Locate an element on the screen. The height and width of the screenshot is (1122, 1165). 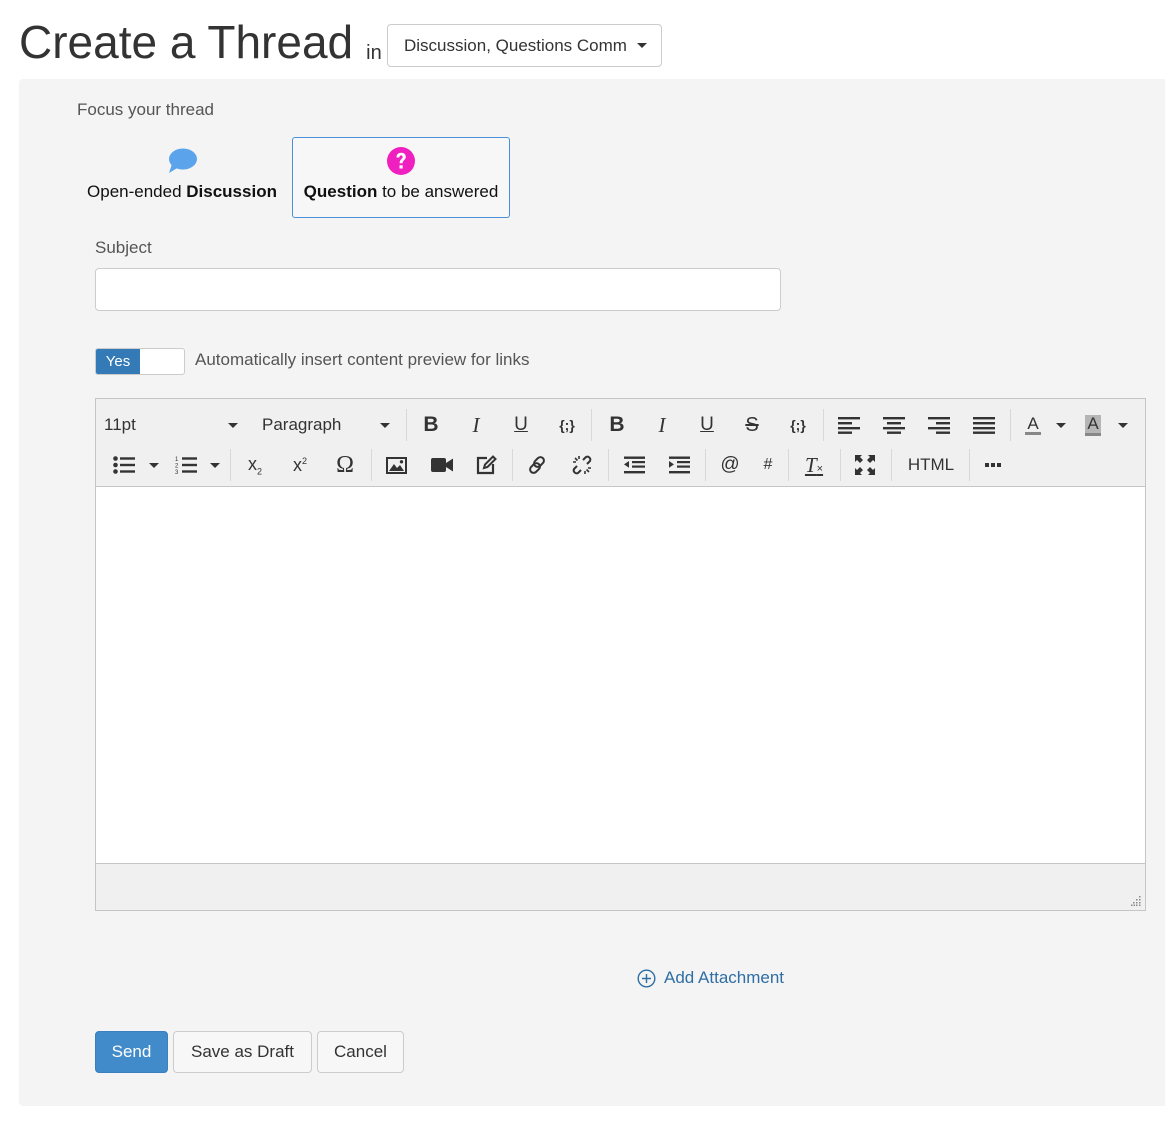
outdent-button is located at coordinates (634, 465).